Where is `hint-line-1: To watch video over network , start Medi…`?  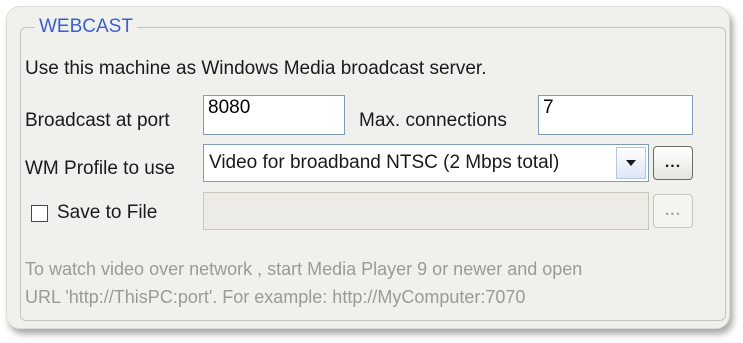 hint-line-1: To watch video over network , start Medi… is located at coordinates (304, 269).